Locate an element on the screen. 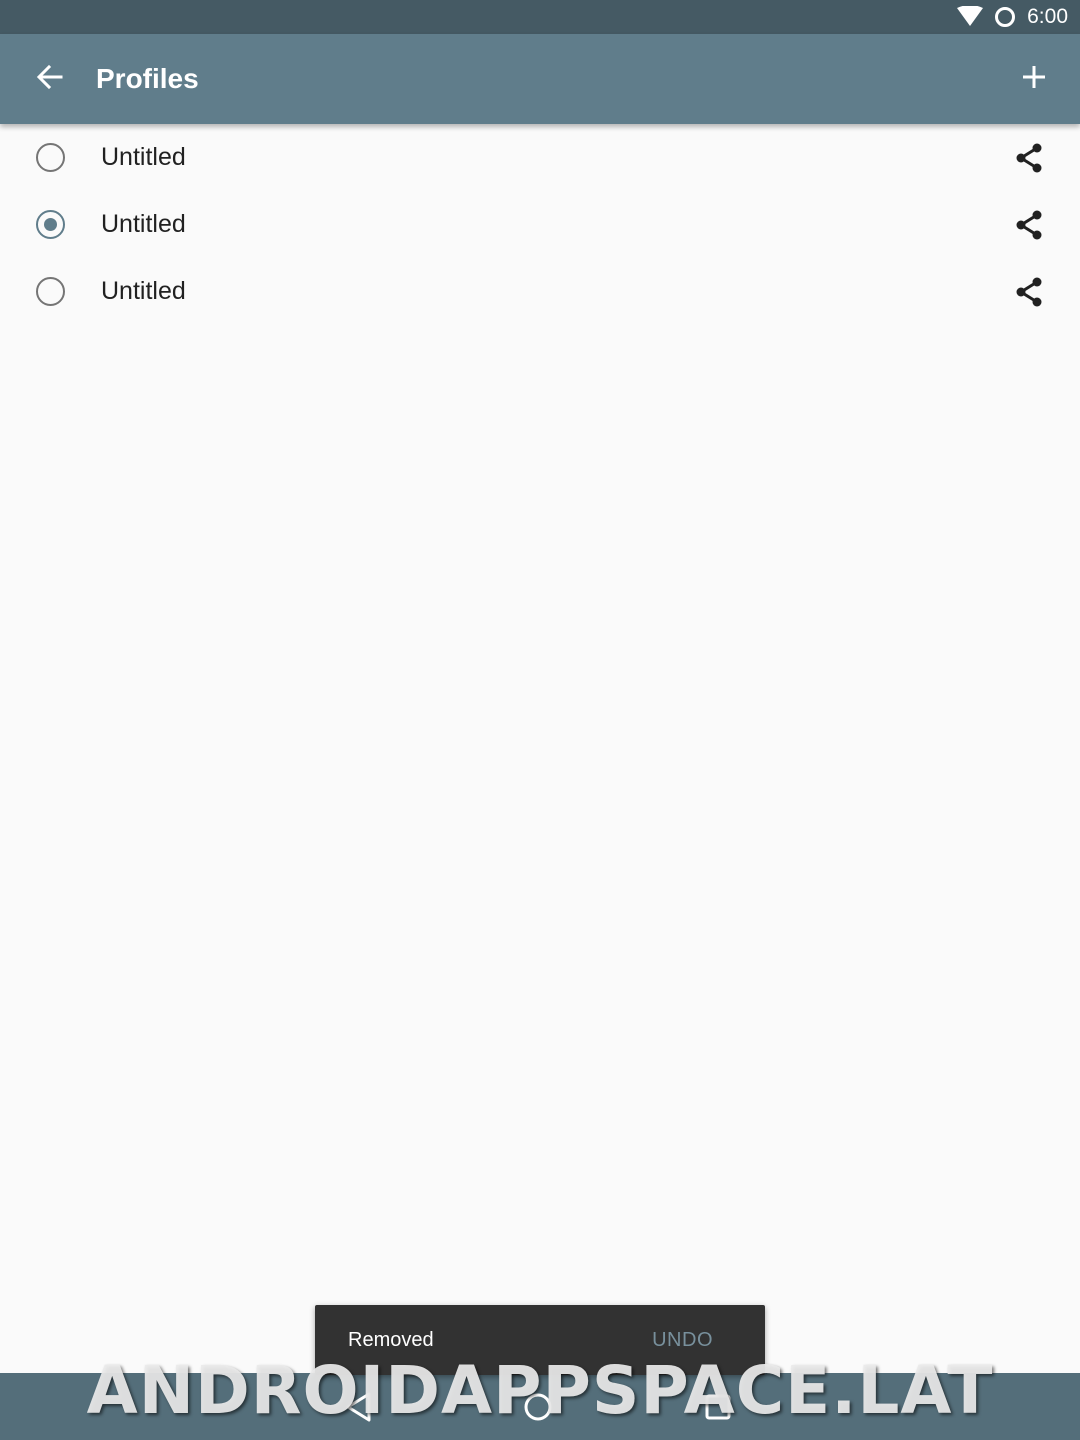 This screenshot has height=1440, width=1080. nav-home-button is located at coordinates (538, 1407).